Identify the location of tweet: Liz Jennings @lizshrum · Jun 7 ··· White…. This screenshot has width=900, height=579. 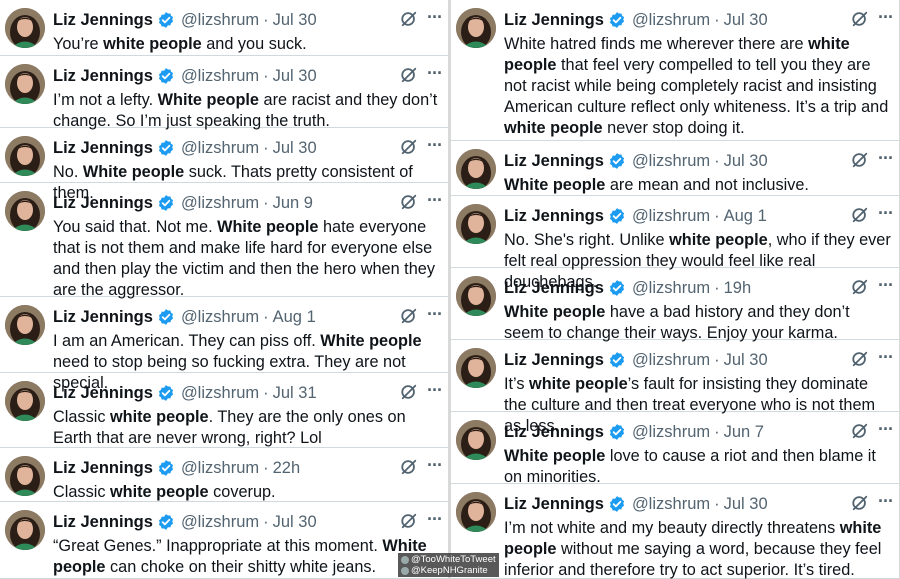
(675, 449).